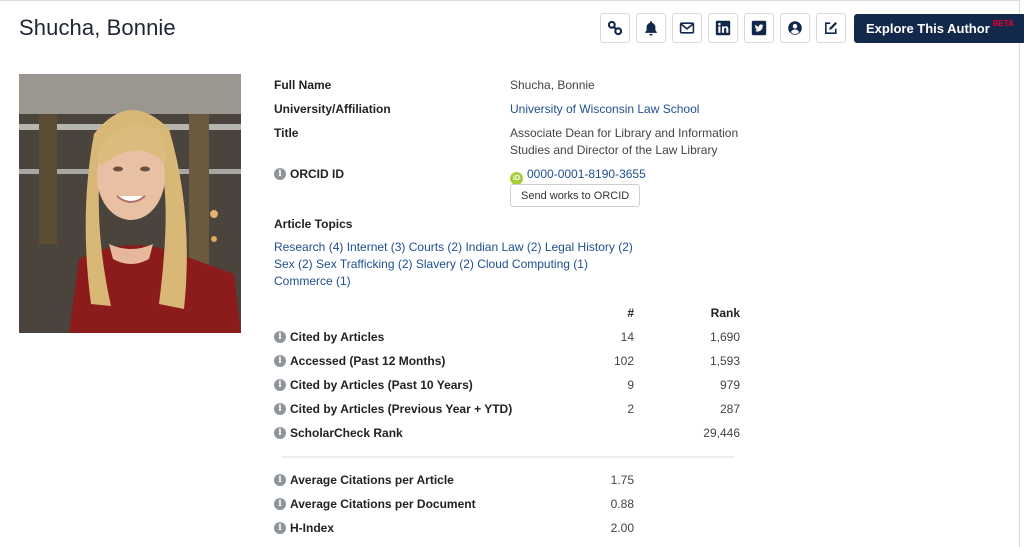 The image size is (1024, 547). Describe the element at coordinates (508, 457) in the screenshot. I see `stats-divider` at that location.